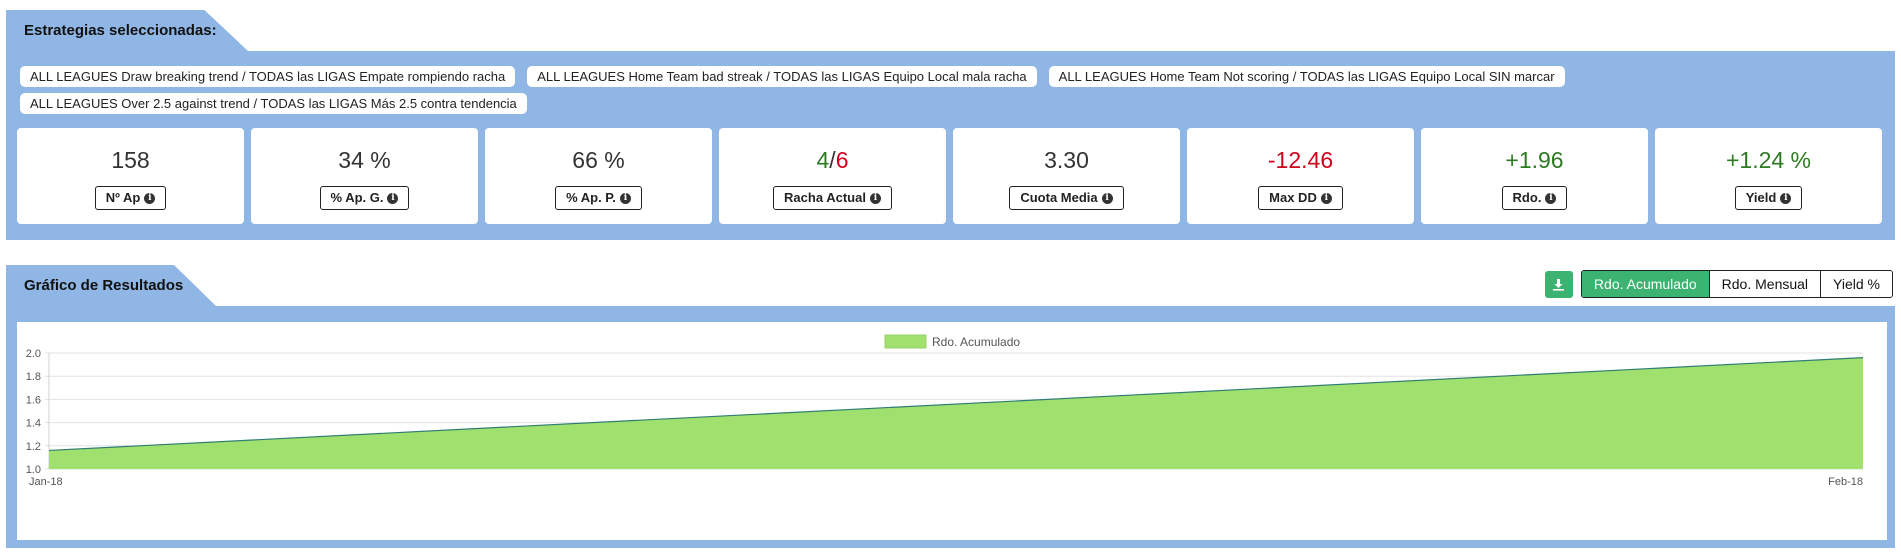 The width and height of the screenshot is (1901, 555). What do you see at coordinates (1764, 284) in the screenshot?
I see `tab-rdo-mensual: Rdo. Mensual` at bounding box center [1764, 284].